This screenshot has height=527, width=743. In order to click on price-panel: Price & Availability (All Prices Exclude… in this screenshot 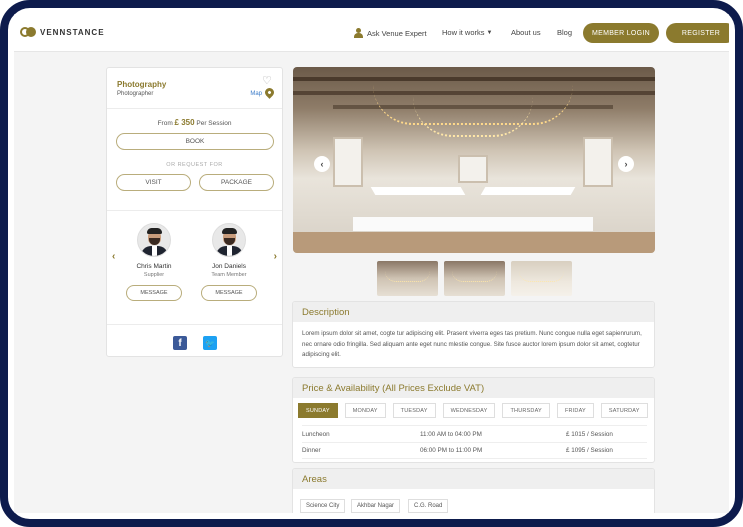, I will do `click(473, 420)`.